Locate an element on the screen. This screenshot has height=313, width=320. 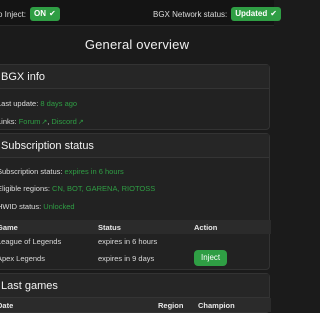
subscription-status-row: Subscription status: expires in 6 hours is located at coordinates (62, 171).